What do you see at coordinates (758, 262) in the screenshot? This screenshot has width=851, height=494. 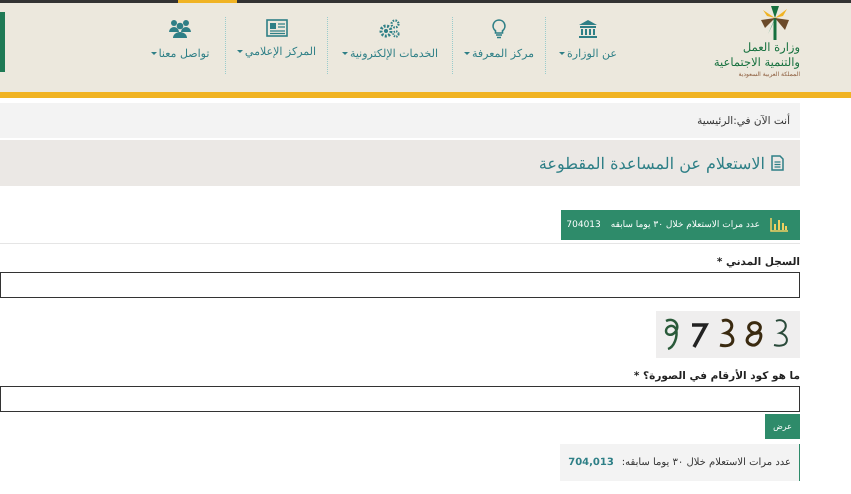 I see `field-label: السجل المدني *` at bounding box center [758, 262].